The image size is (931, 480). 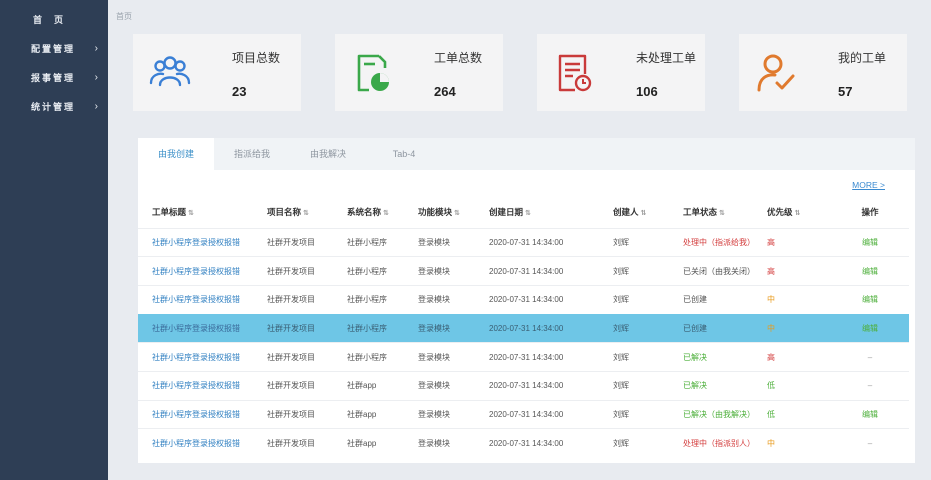 What do you see at coordinates (96, 77) in the screenshot?
I see `chevron-right-icon: ›` at bounding box center [96, 77].